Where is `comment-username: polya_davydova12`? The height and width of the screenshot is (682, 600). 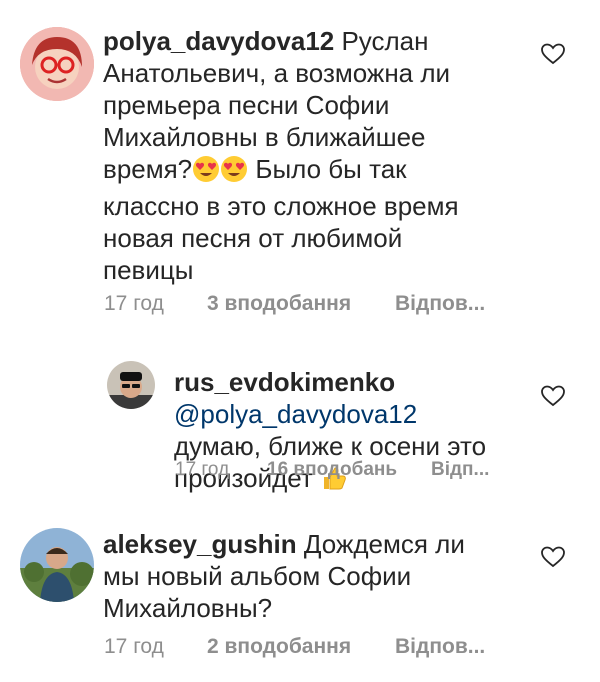
comment-username: polya_davydova12 is located at coordinates (218, 41).